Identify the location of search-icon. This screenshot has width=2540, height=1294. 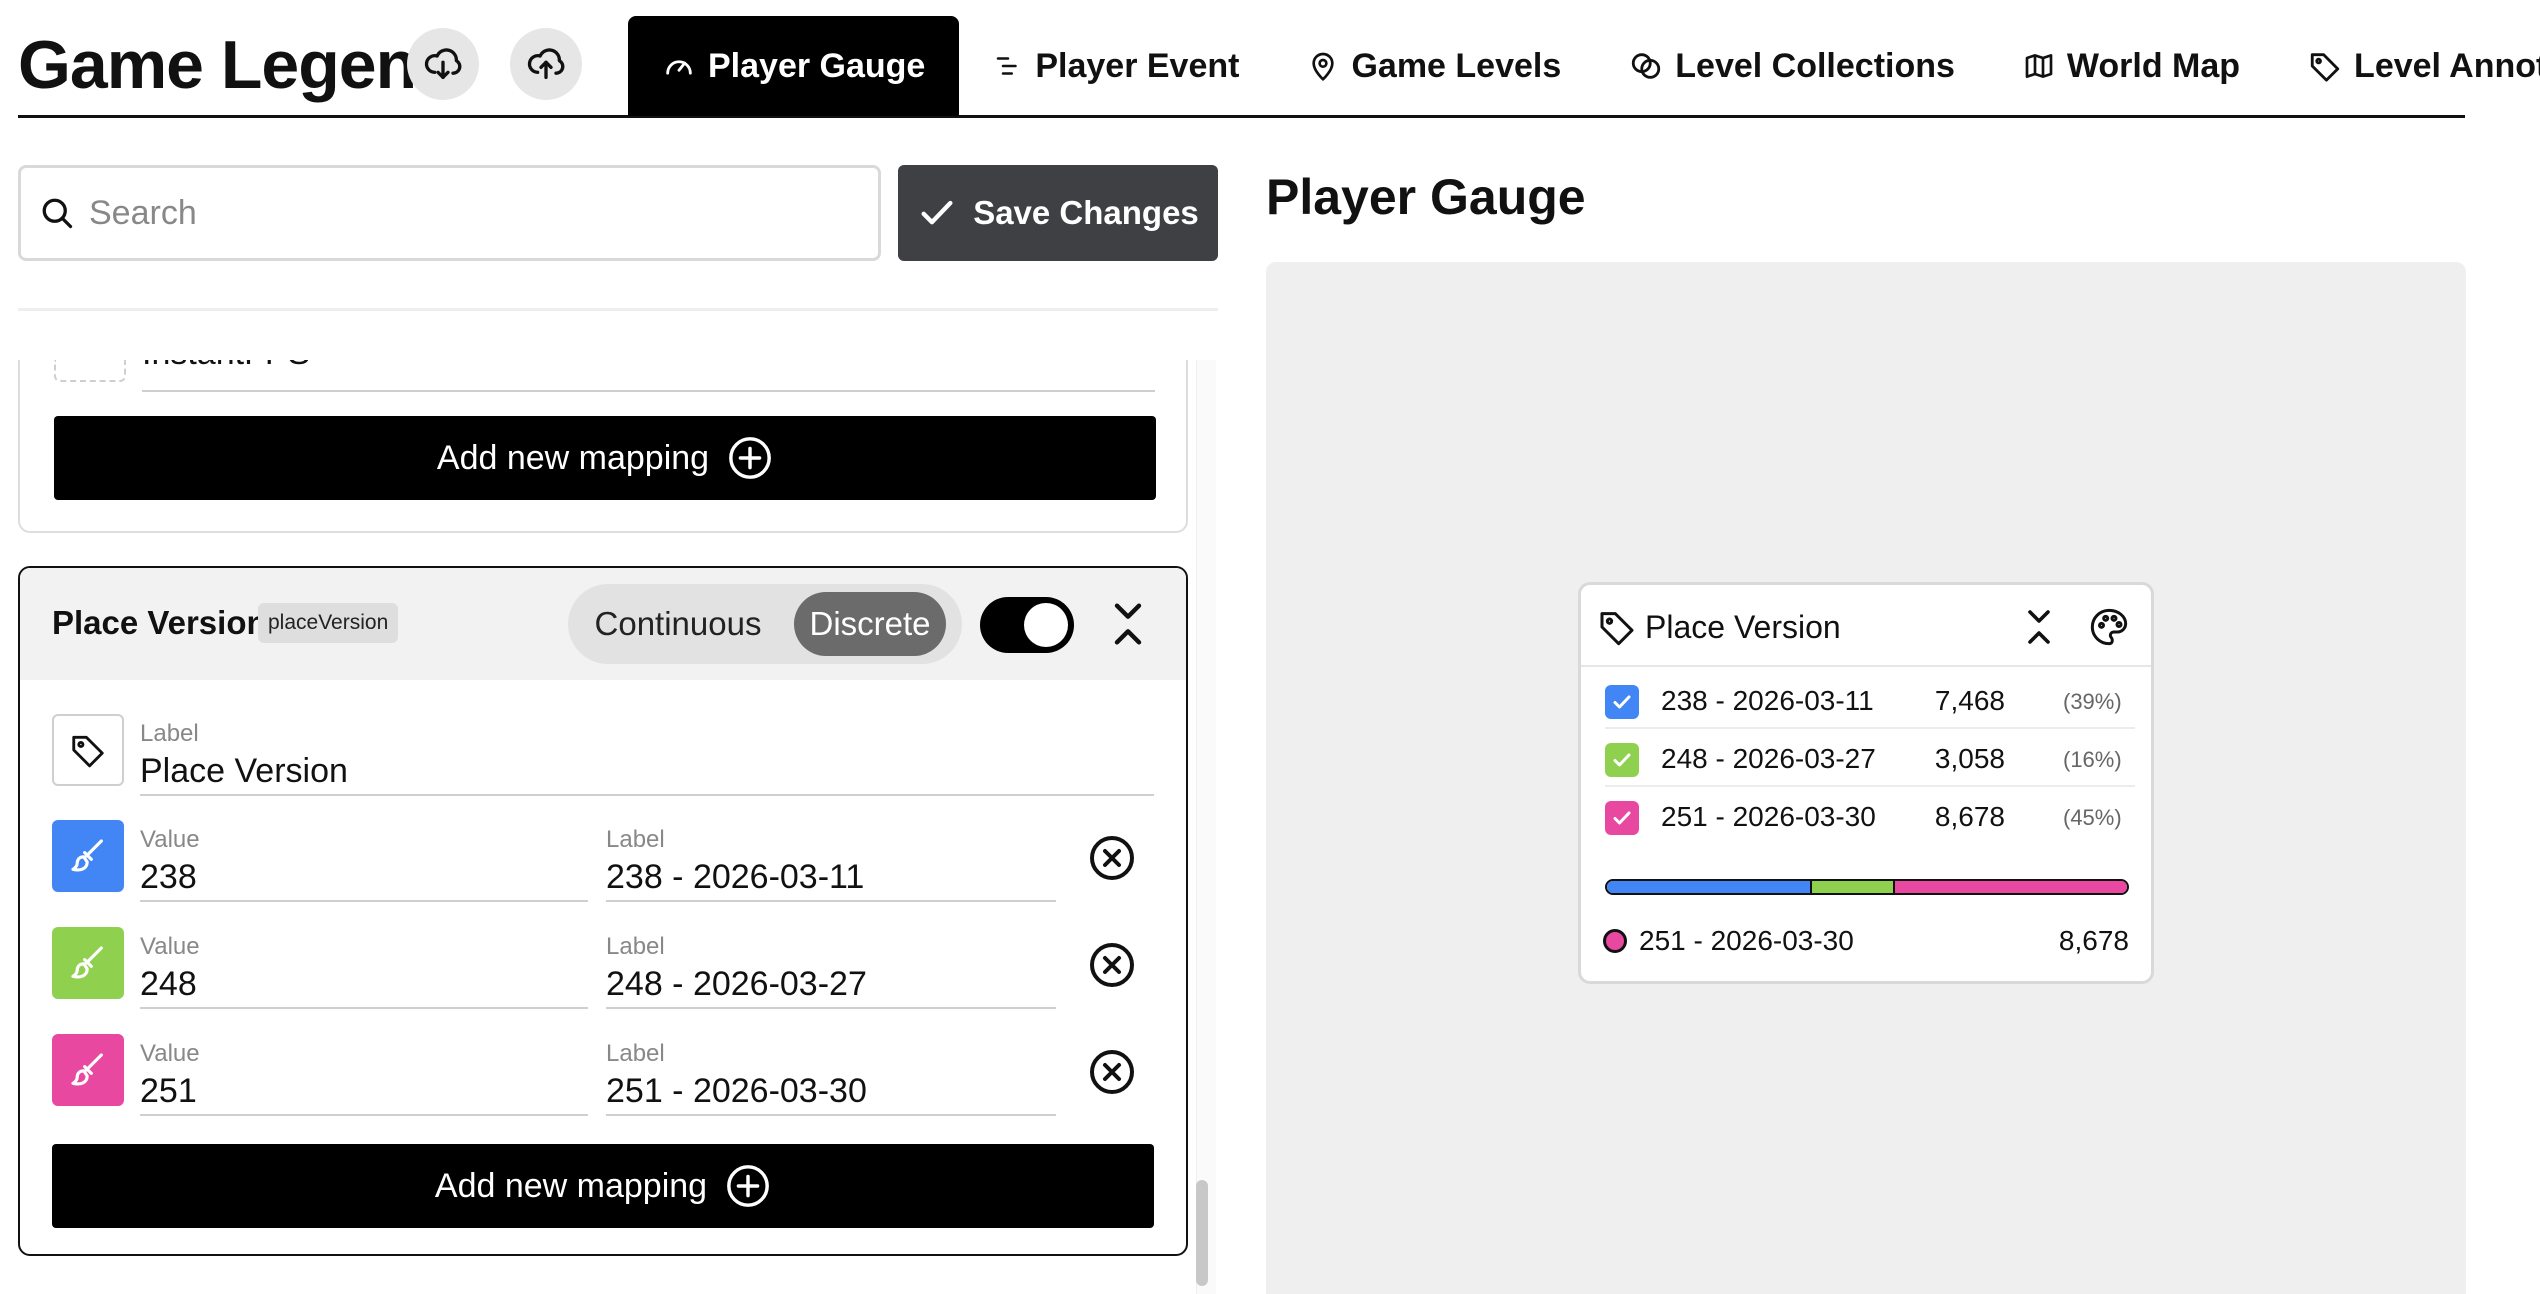
(57, 213).